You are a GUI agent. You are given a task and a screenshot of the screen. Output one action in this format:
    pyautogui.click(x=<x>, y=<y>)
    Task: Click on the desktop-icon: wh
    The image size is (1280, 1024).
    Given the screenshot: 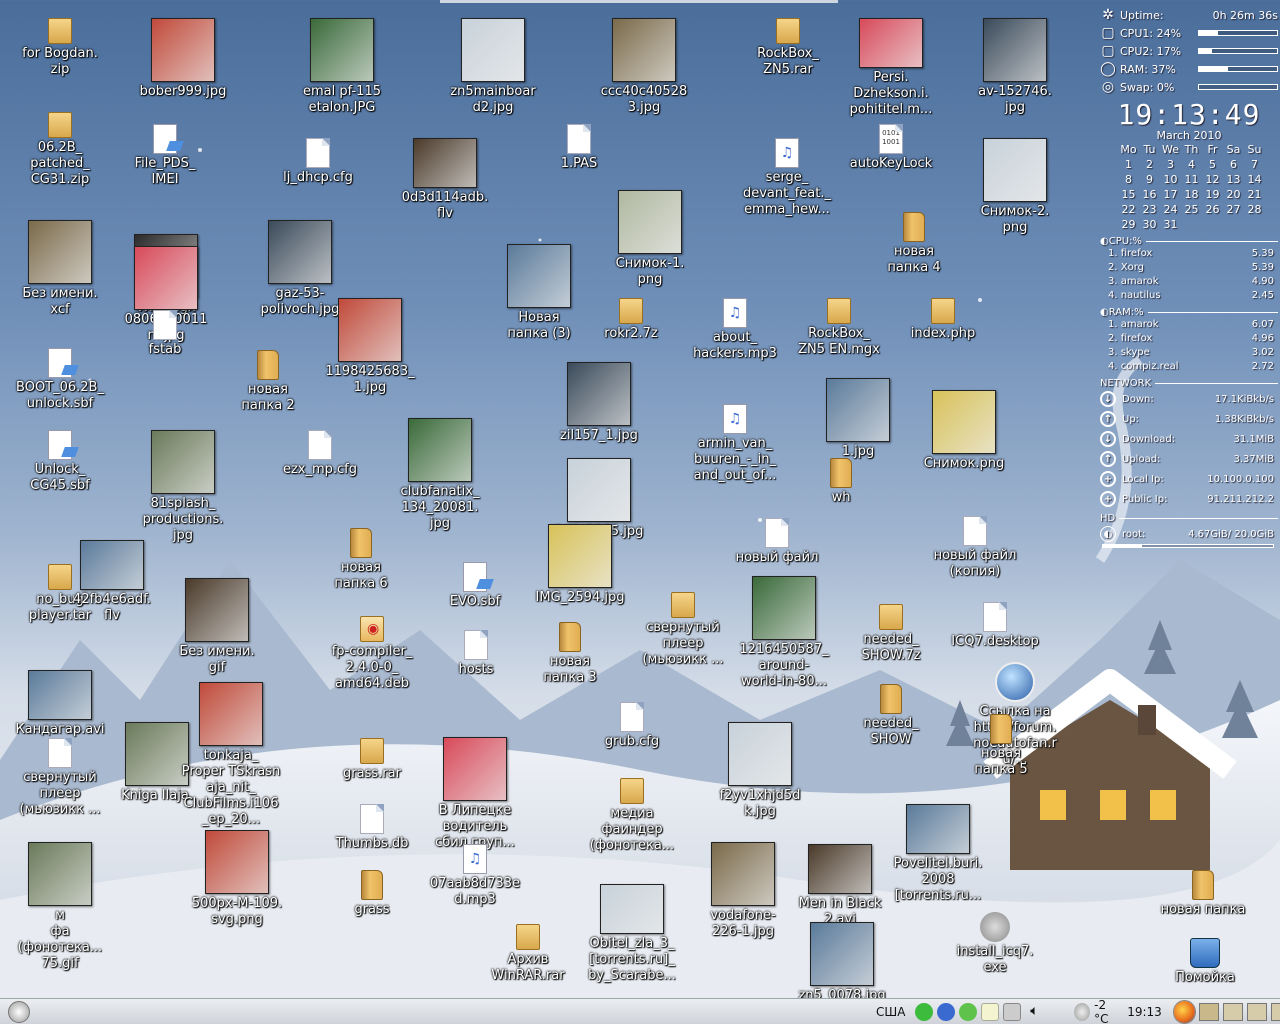 What is the action you would take?
    pyautogui.click(x=841, y=482)
    